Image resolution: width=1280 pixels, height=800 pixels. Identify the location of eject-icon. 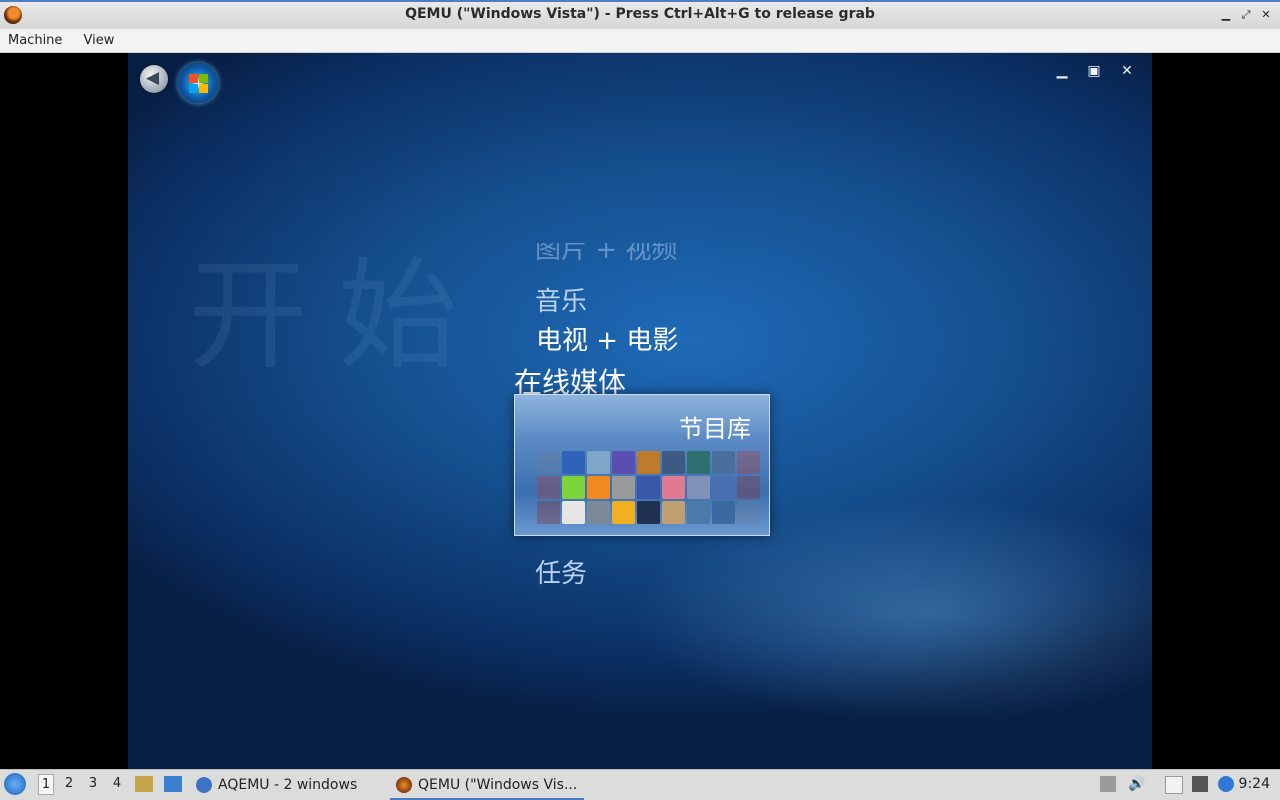
(1108, 784).